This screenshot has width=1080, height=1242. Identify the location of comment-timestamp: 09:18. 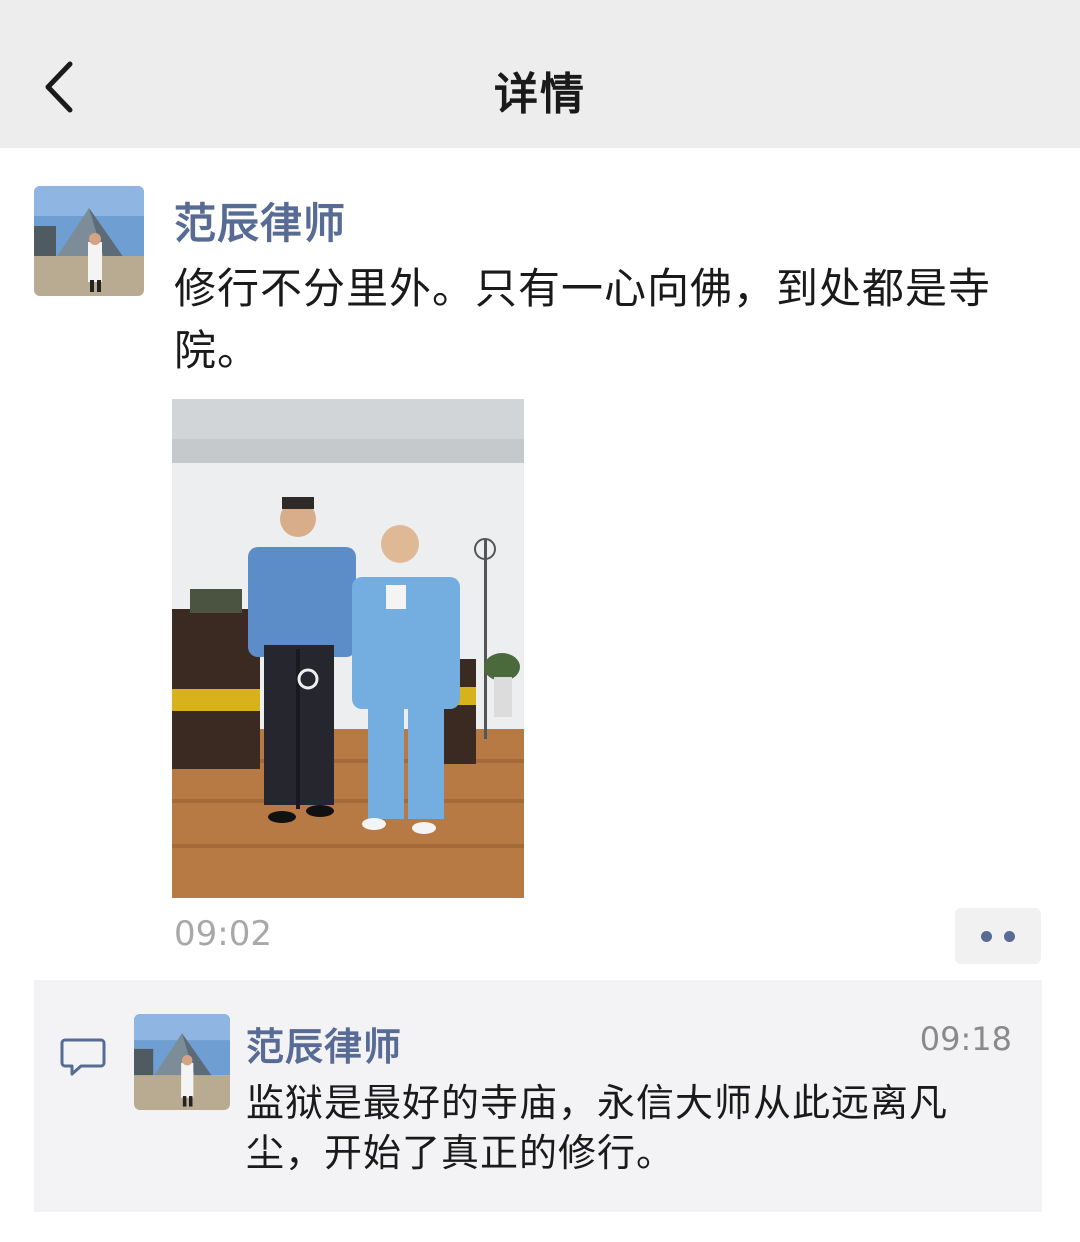
(965, 1039).